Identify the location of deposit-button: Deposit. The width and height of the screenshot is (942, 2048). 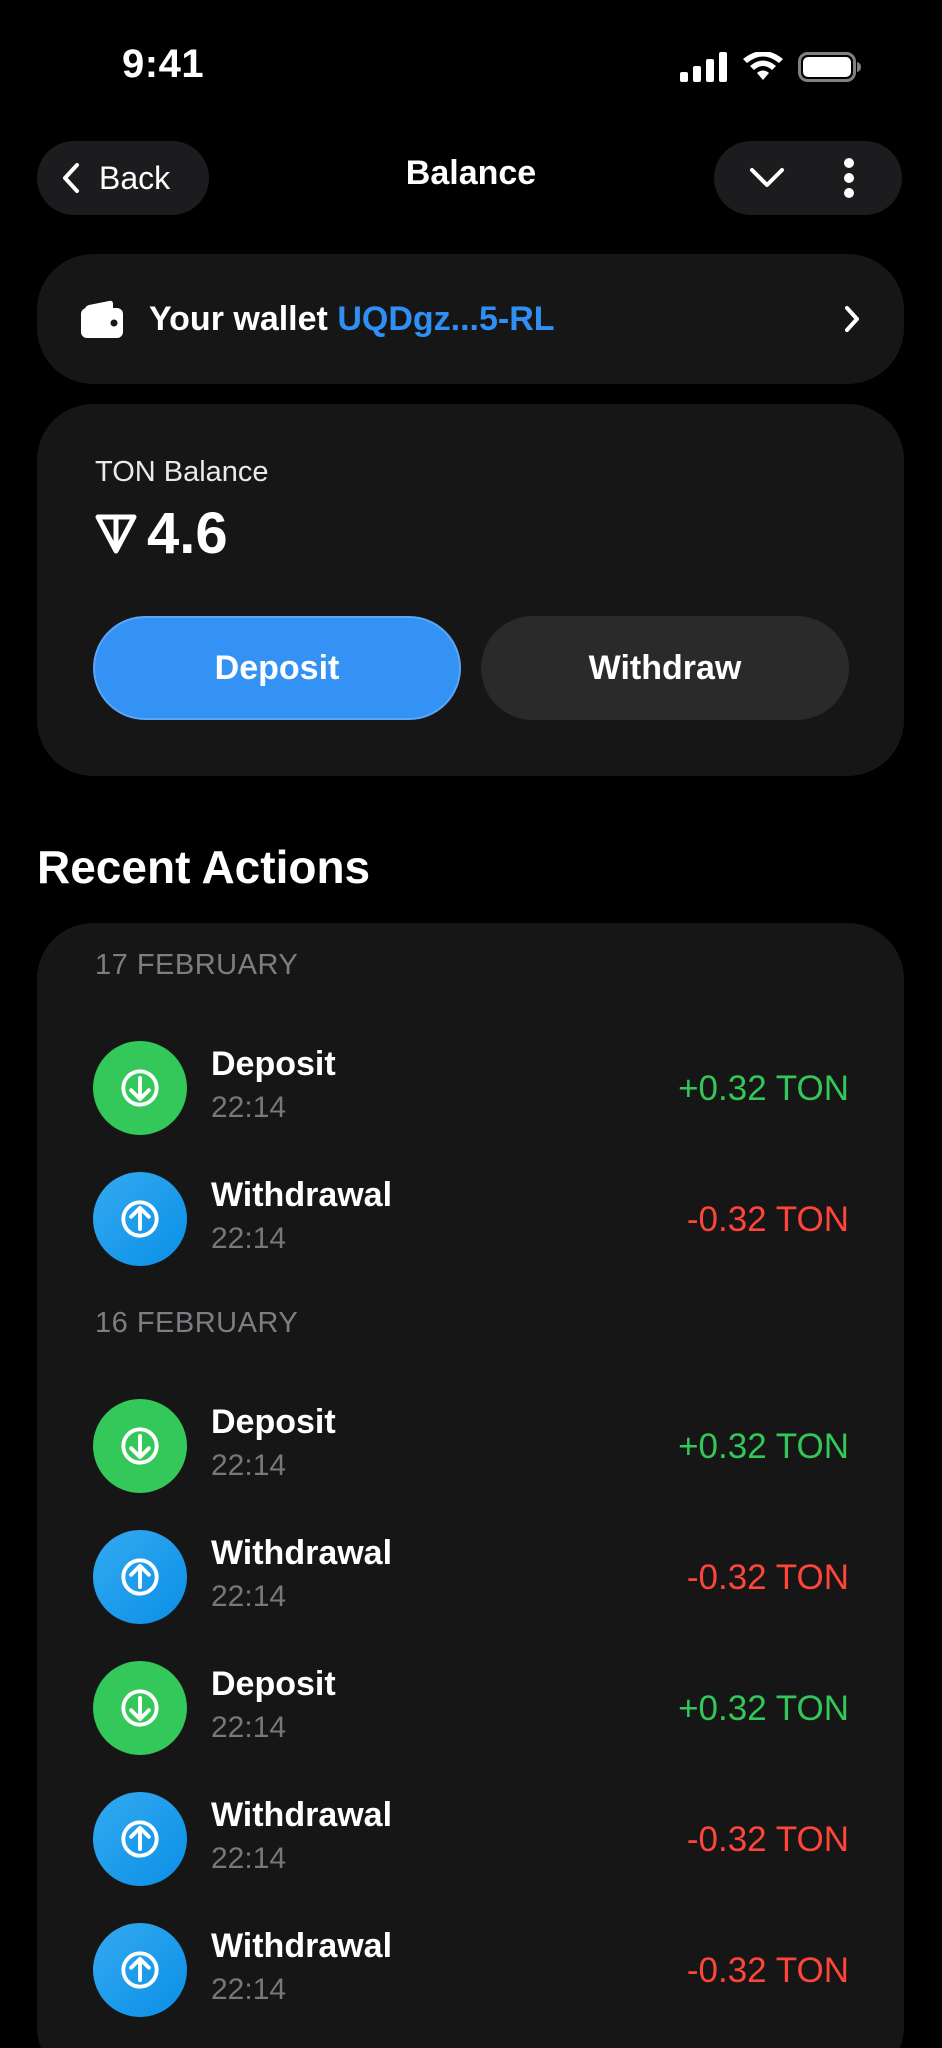
(277, 668).